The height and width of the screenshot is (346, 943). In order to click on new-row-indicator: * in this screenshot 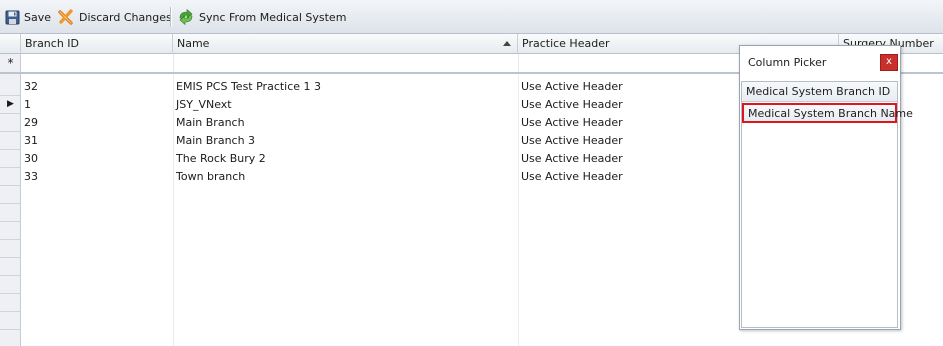, I will do `click(10, 64)`.